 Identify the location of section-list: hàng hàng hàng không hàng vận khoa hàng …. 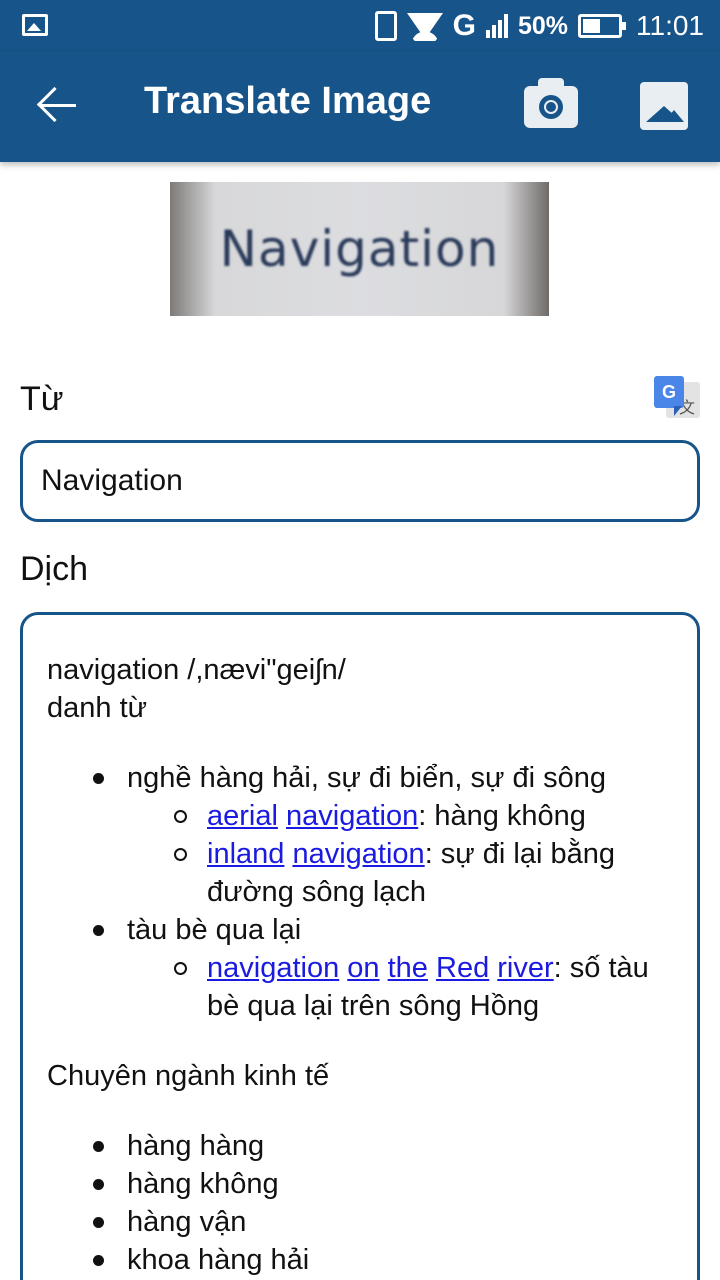
(360, 1203).